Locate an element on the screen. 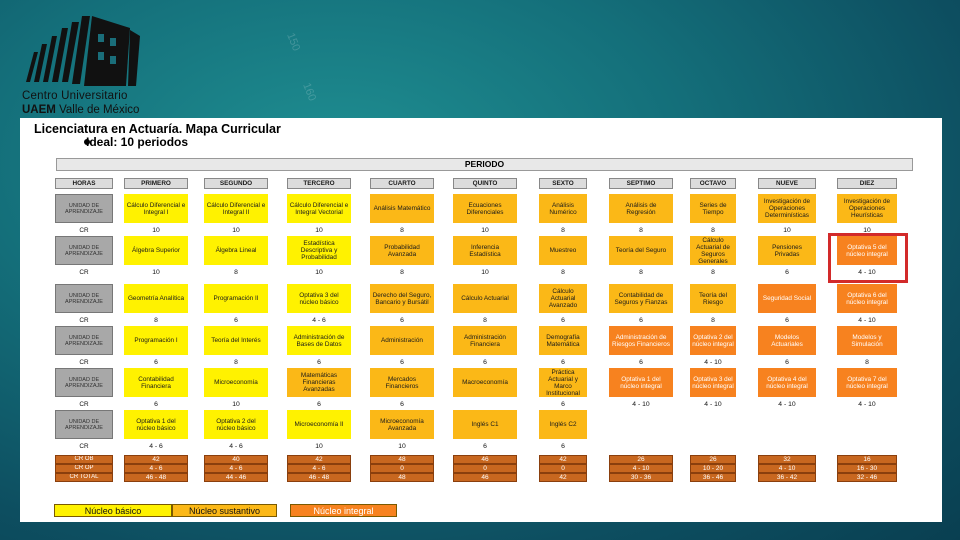 This screenshot has height=540, width=960. course-cell: Ecuaciones Diferenciales is located at coordinates (485, 208).